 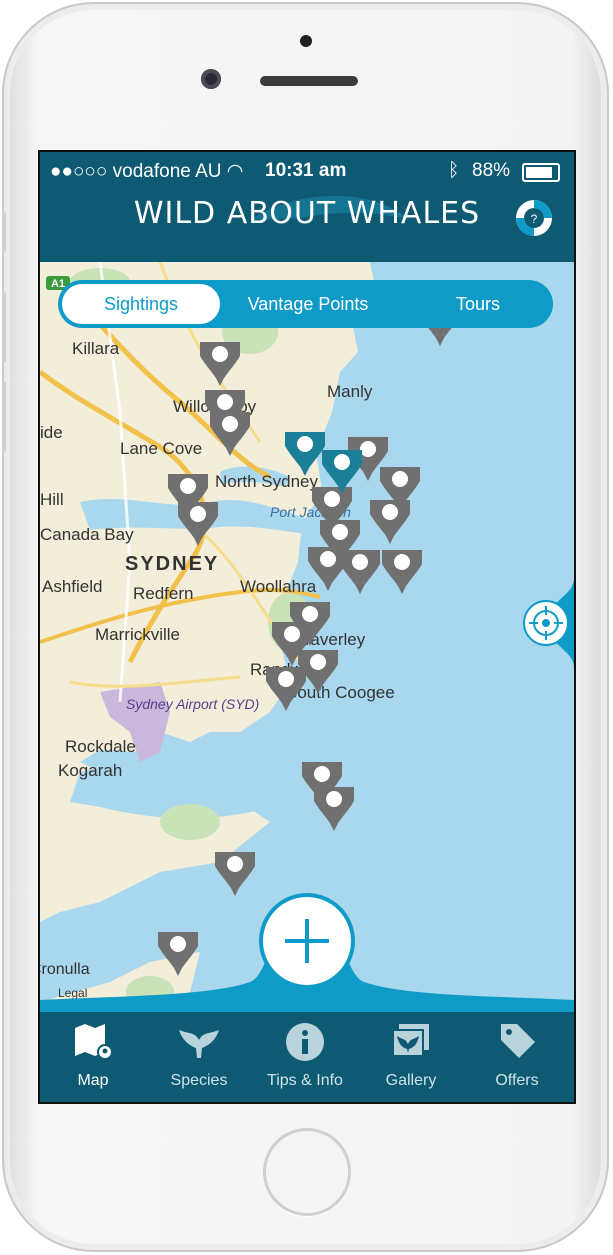 I want to click on nav-label: Gallery, so click(x=411, y=1080).